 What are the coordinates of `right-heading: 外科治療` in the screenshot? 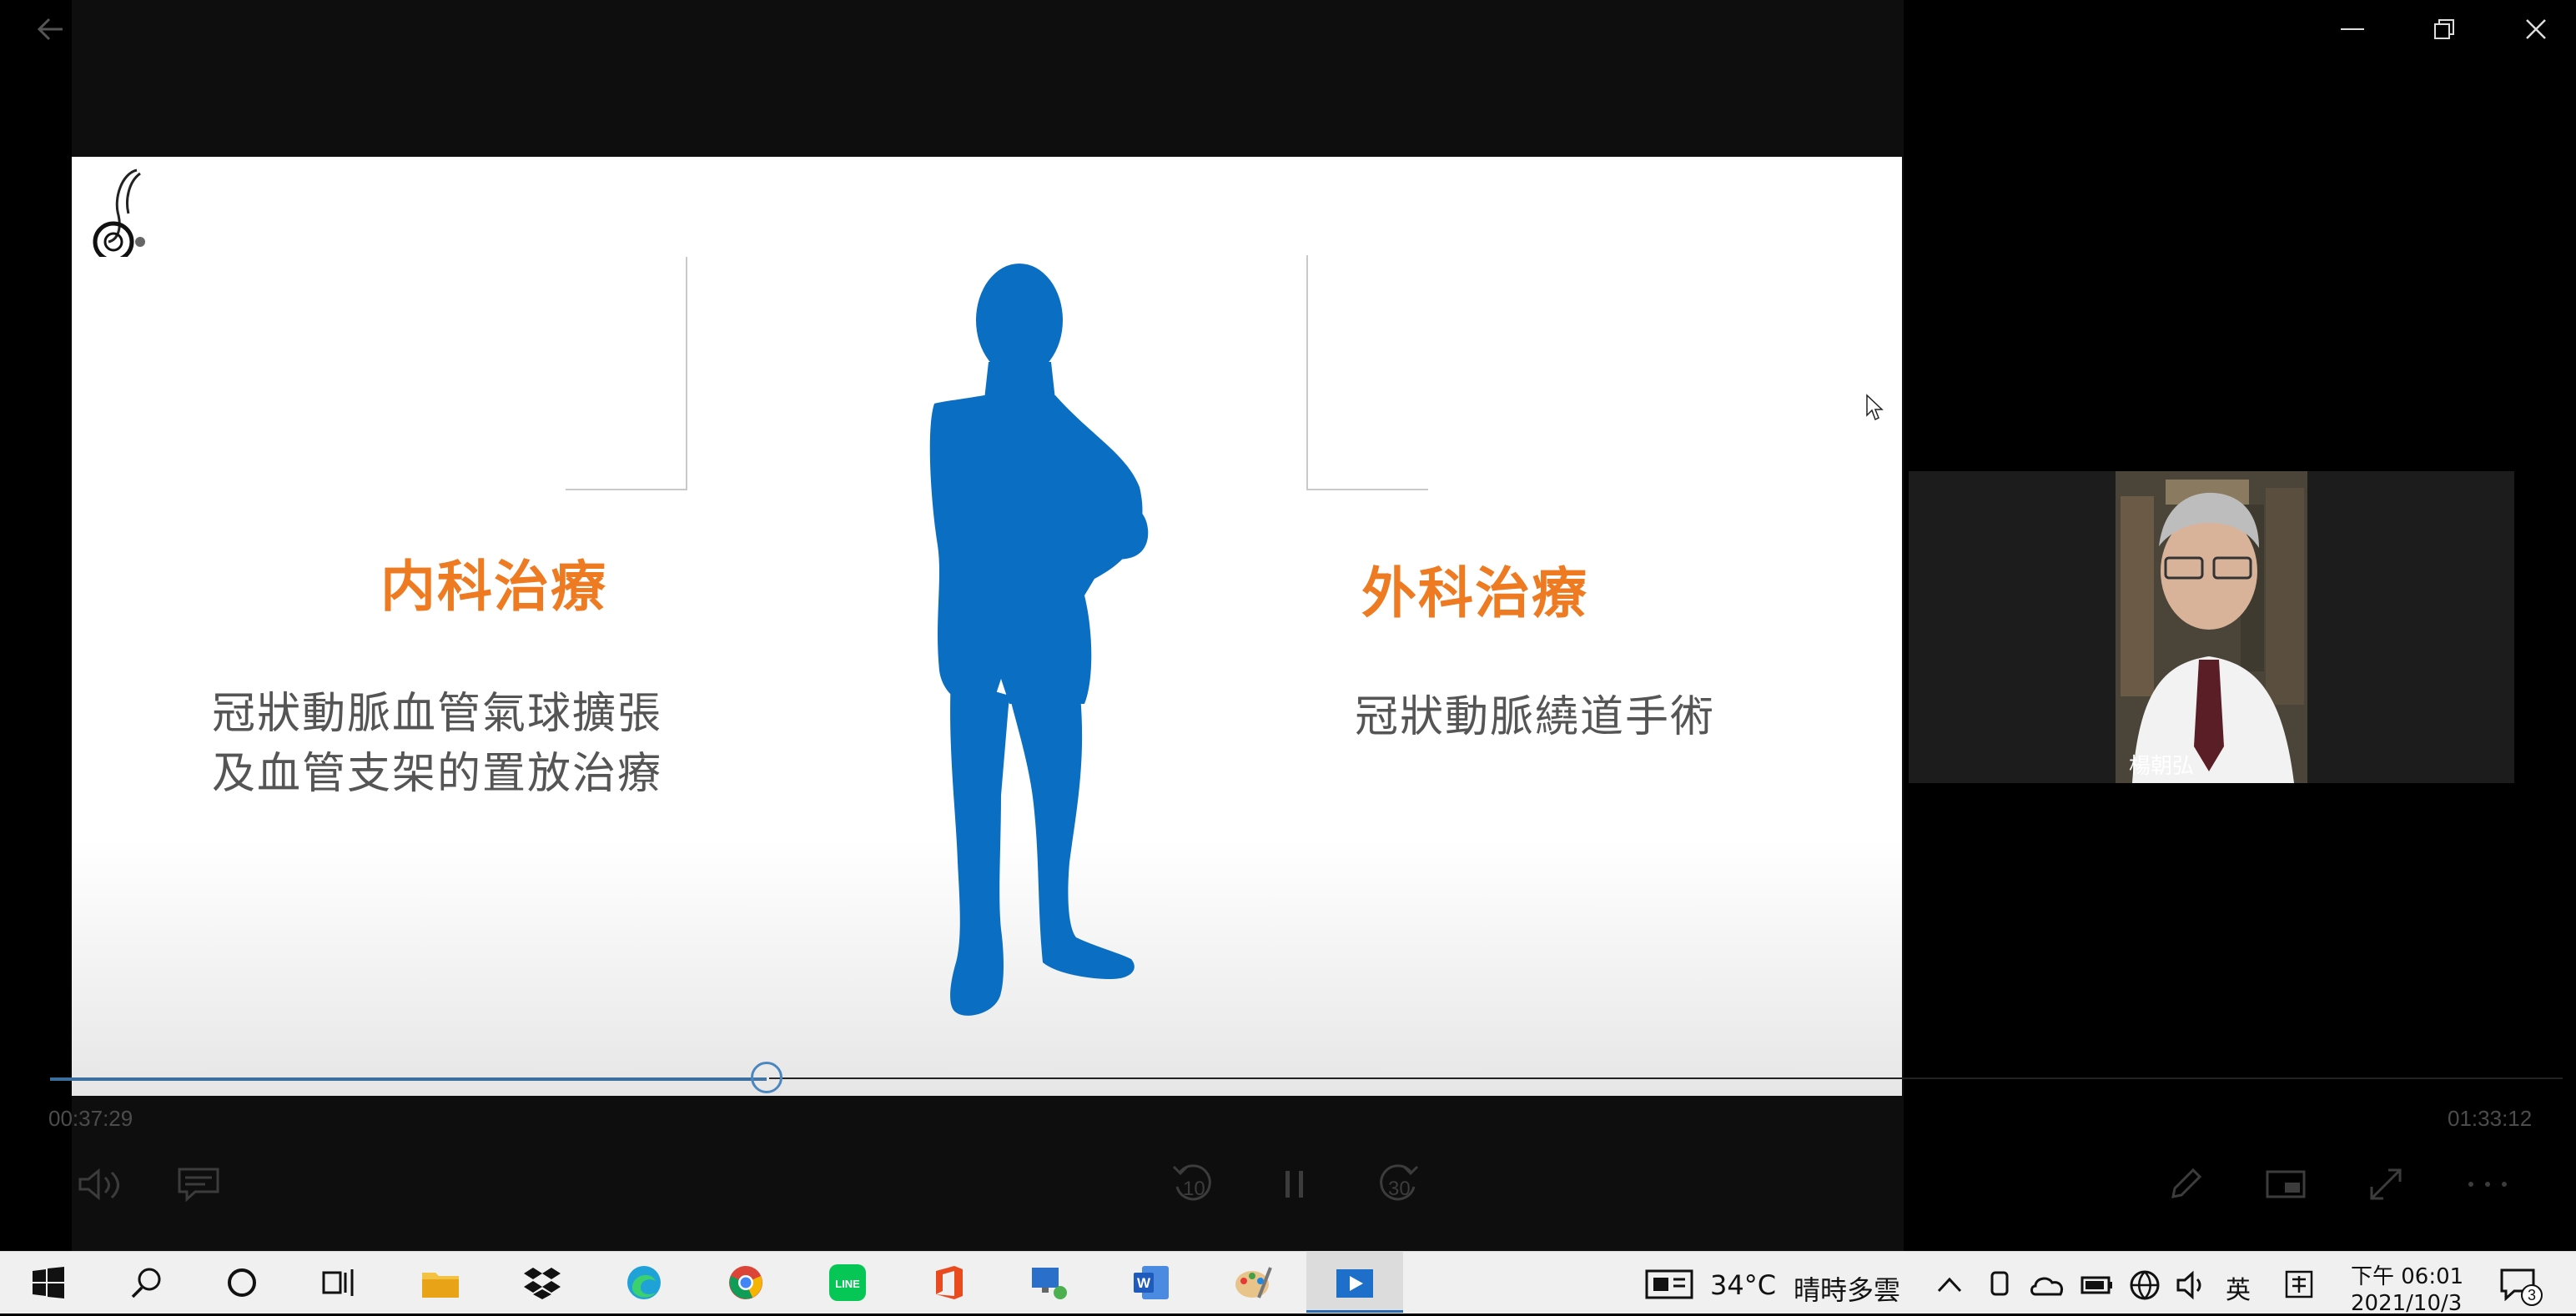 It's located at (1474, 593).